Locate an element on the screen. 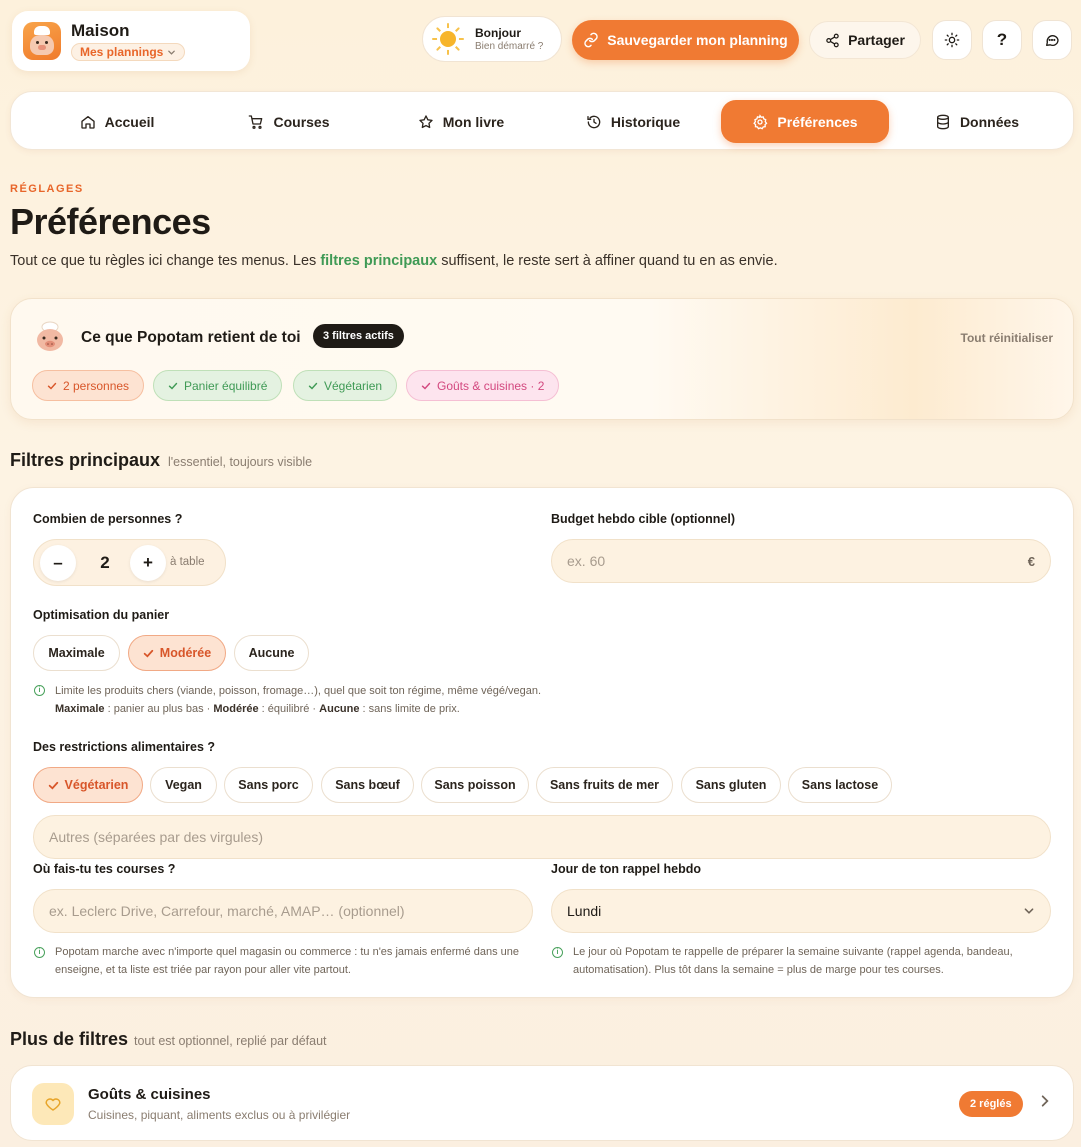 The image size is (1081, 1147). share-button: Partager is located at coordinates (865, 40).